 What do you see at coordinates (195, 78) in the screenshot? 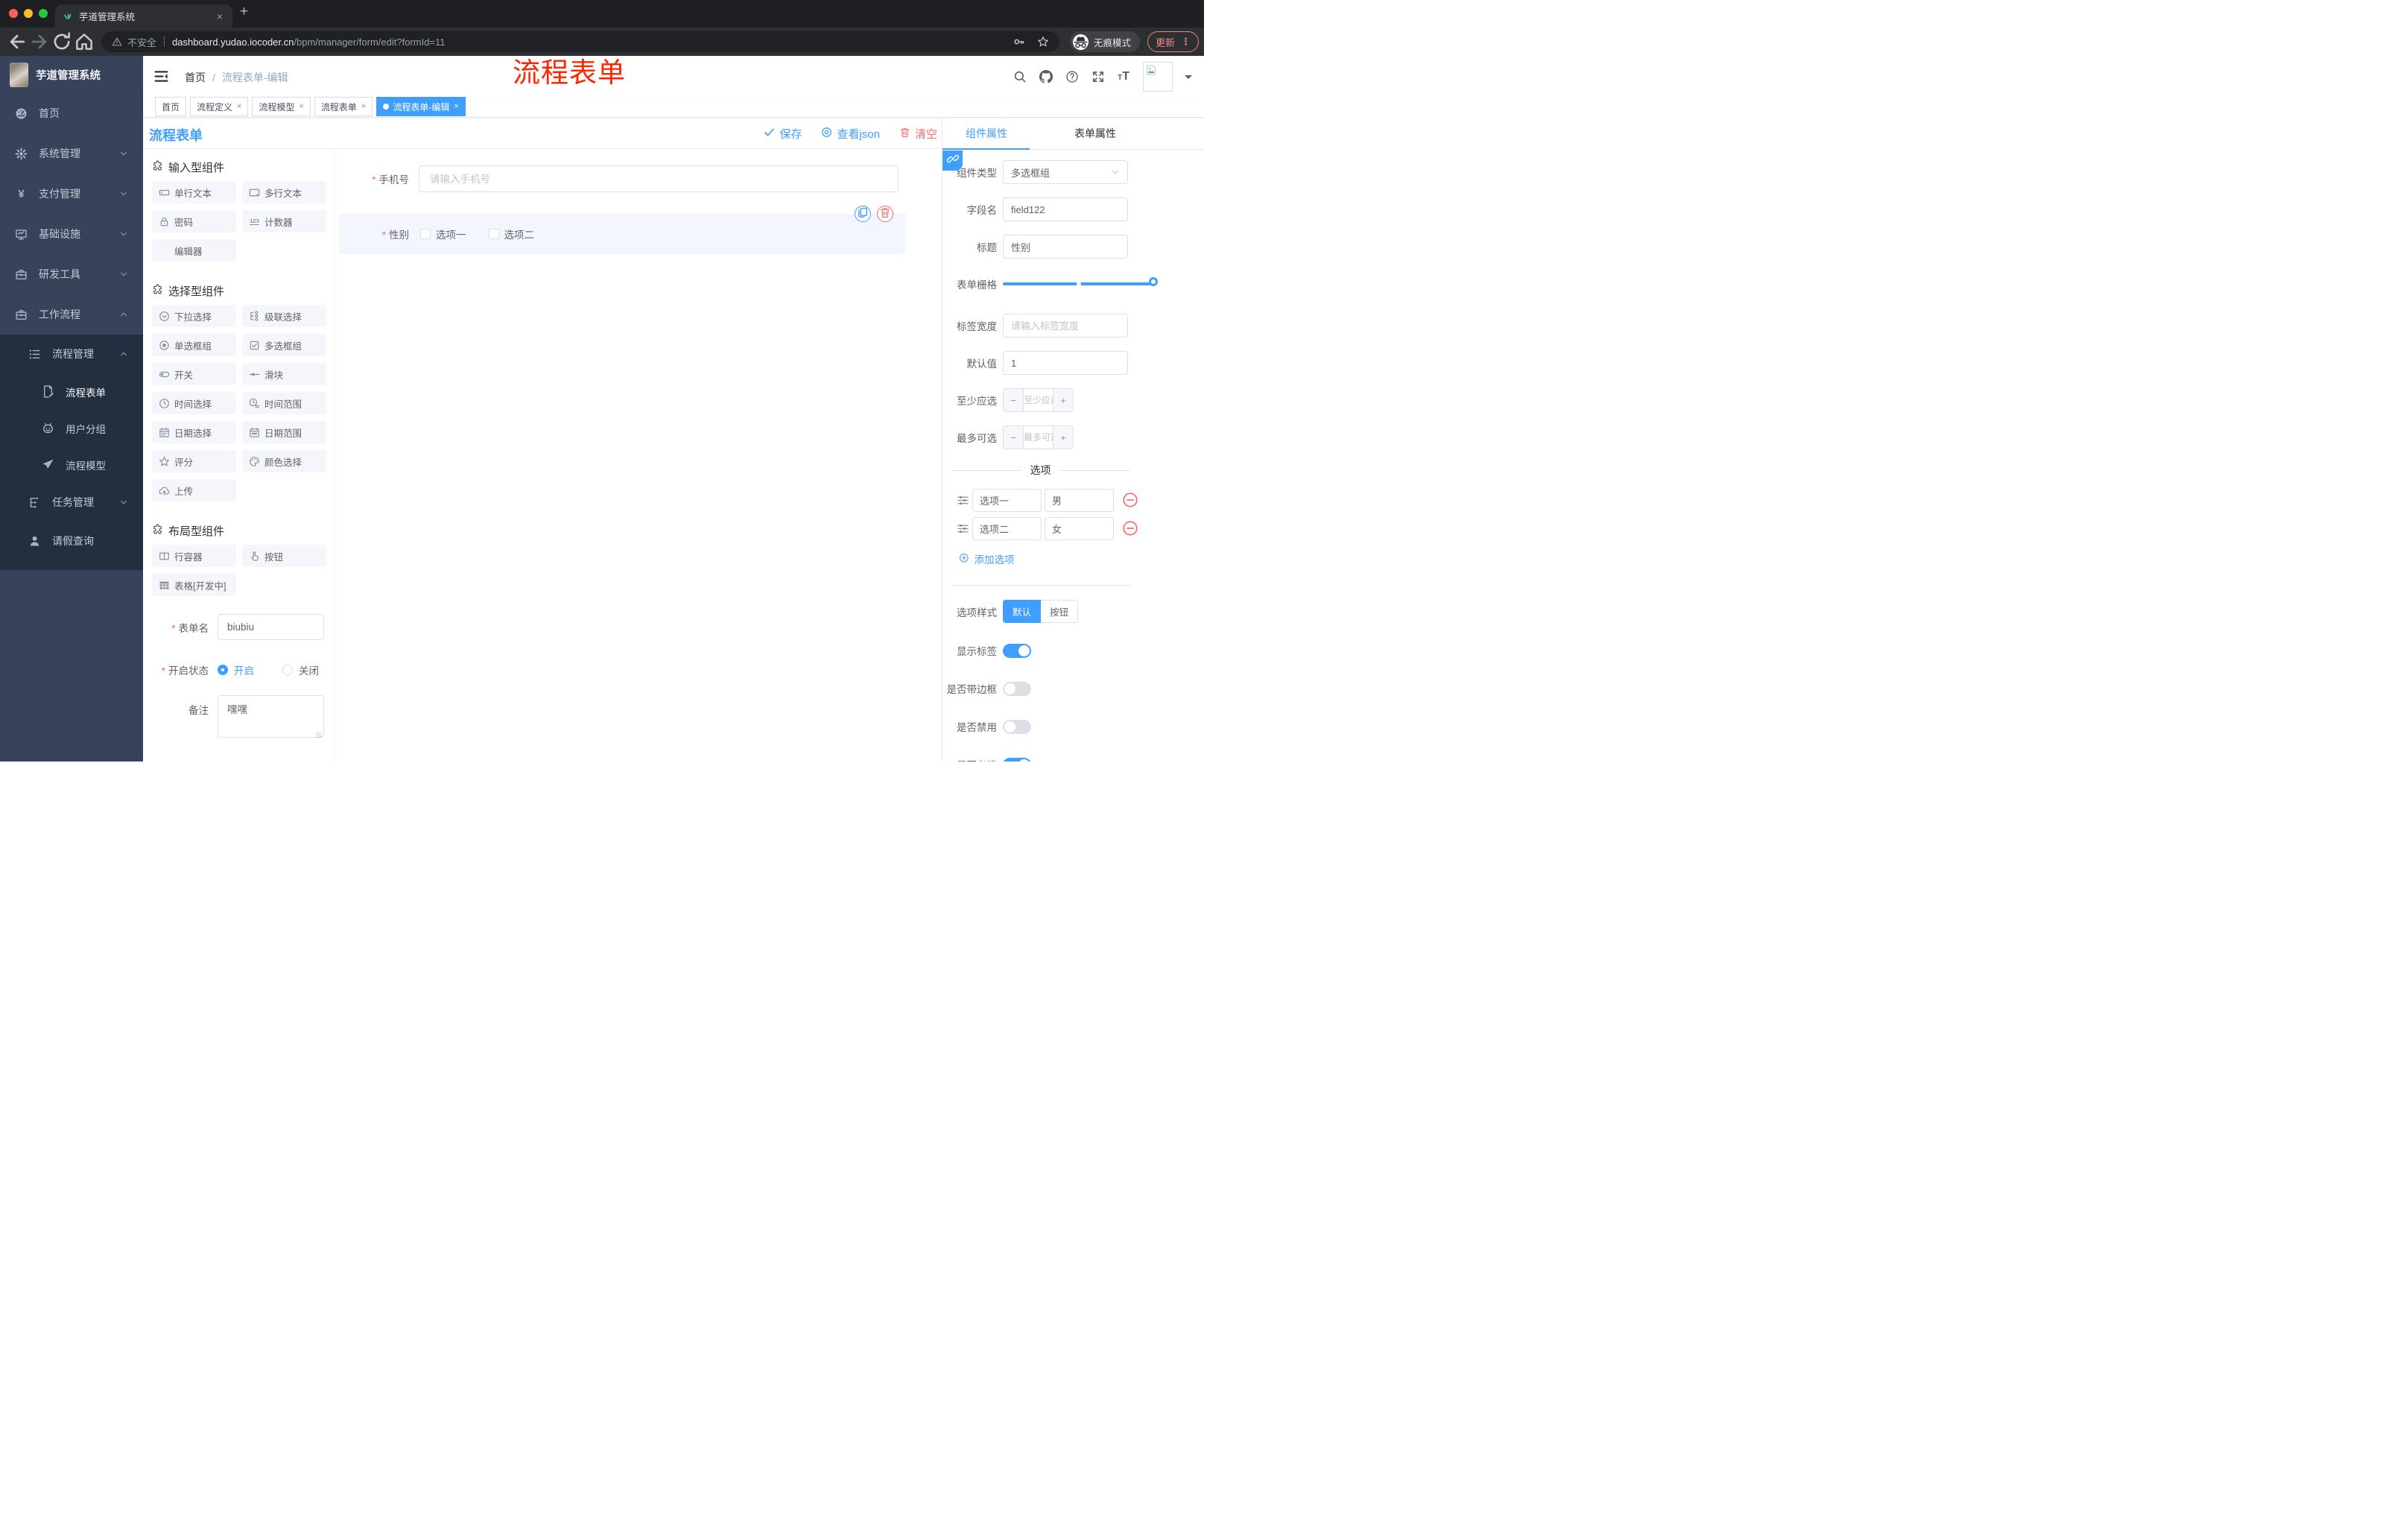
I see `breadcrumb-home: 首页` at bounding box center [195, 78].